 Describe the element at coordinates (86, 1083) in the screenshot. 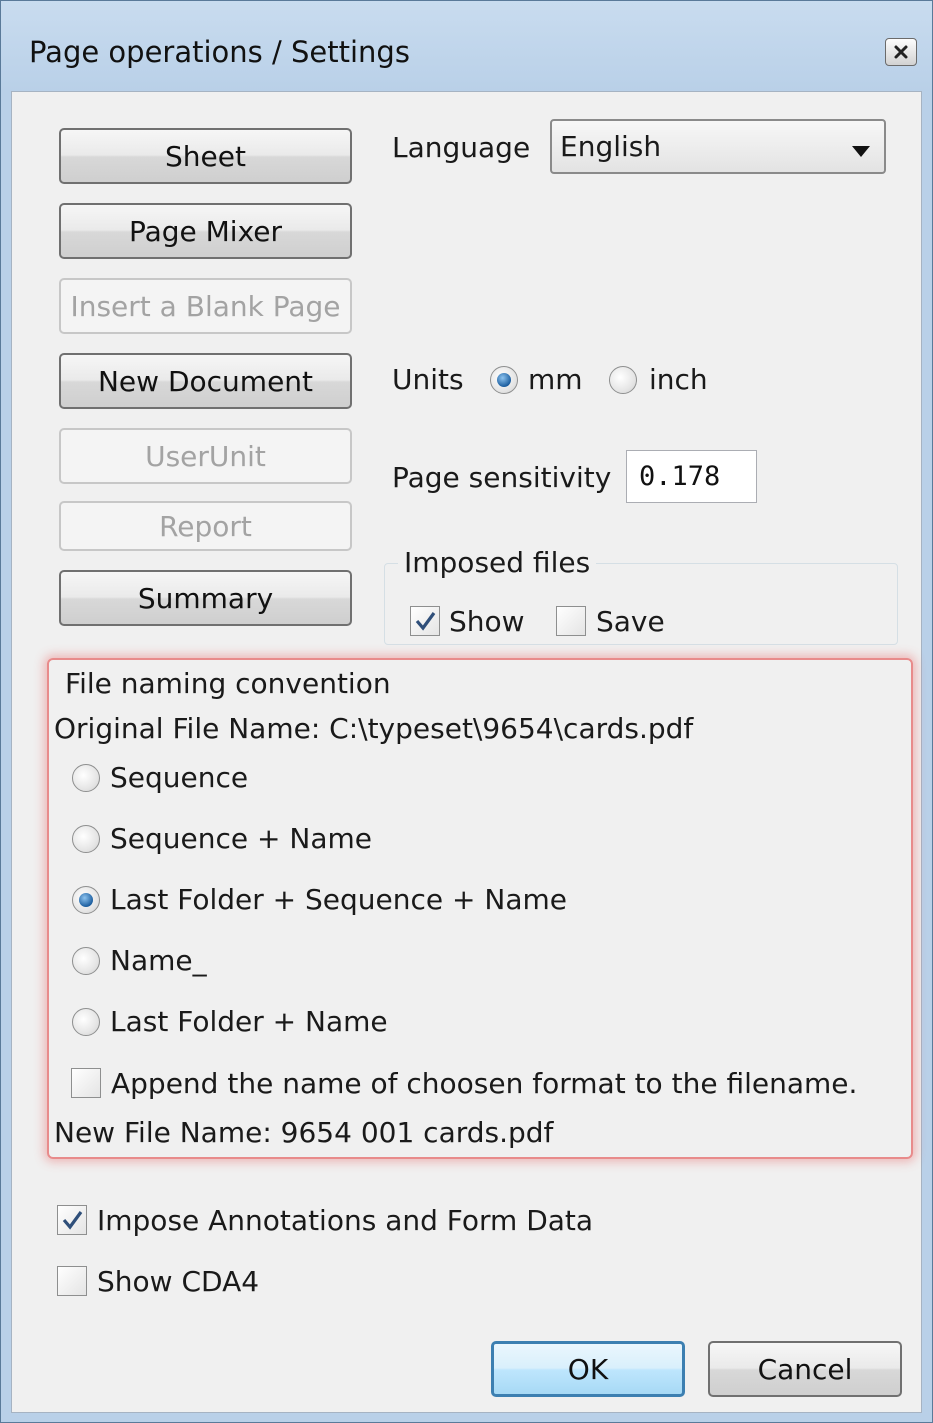

I see `append-format-checkbox` at that location.